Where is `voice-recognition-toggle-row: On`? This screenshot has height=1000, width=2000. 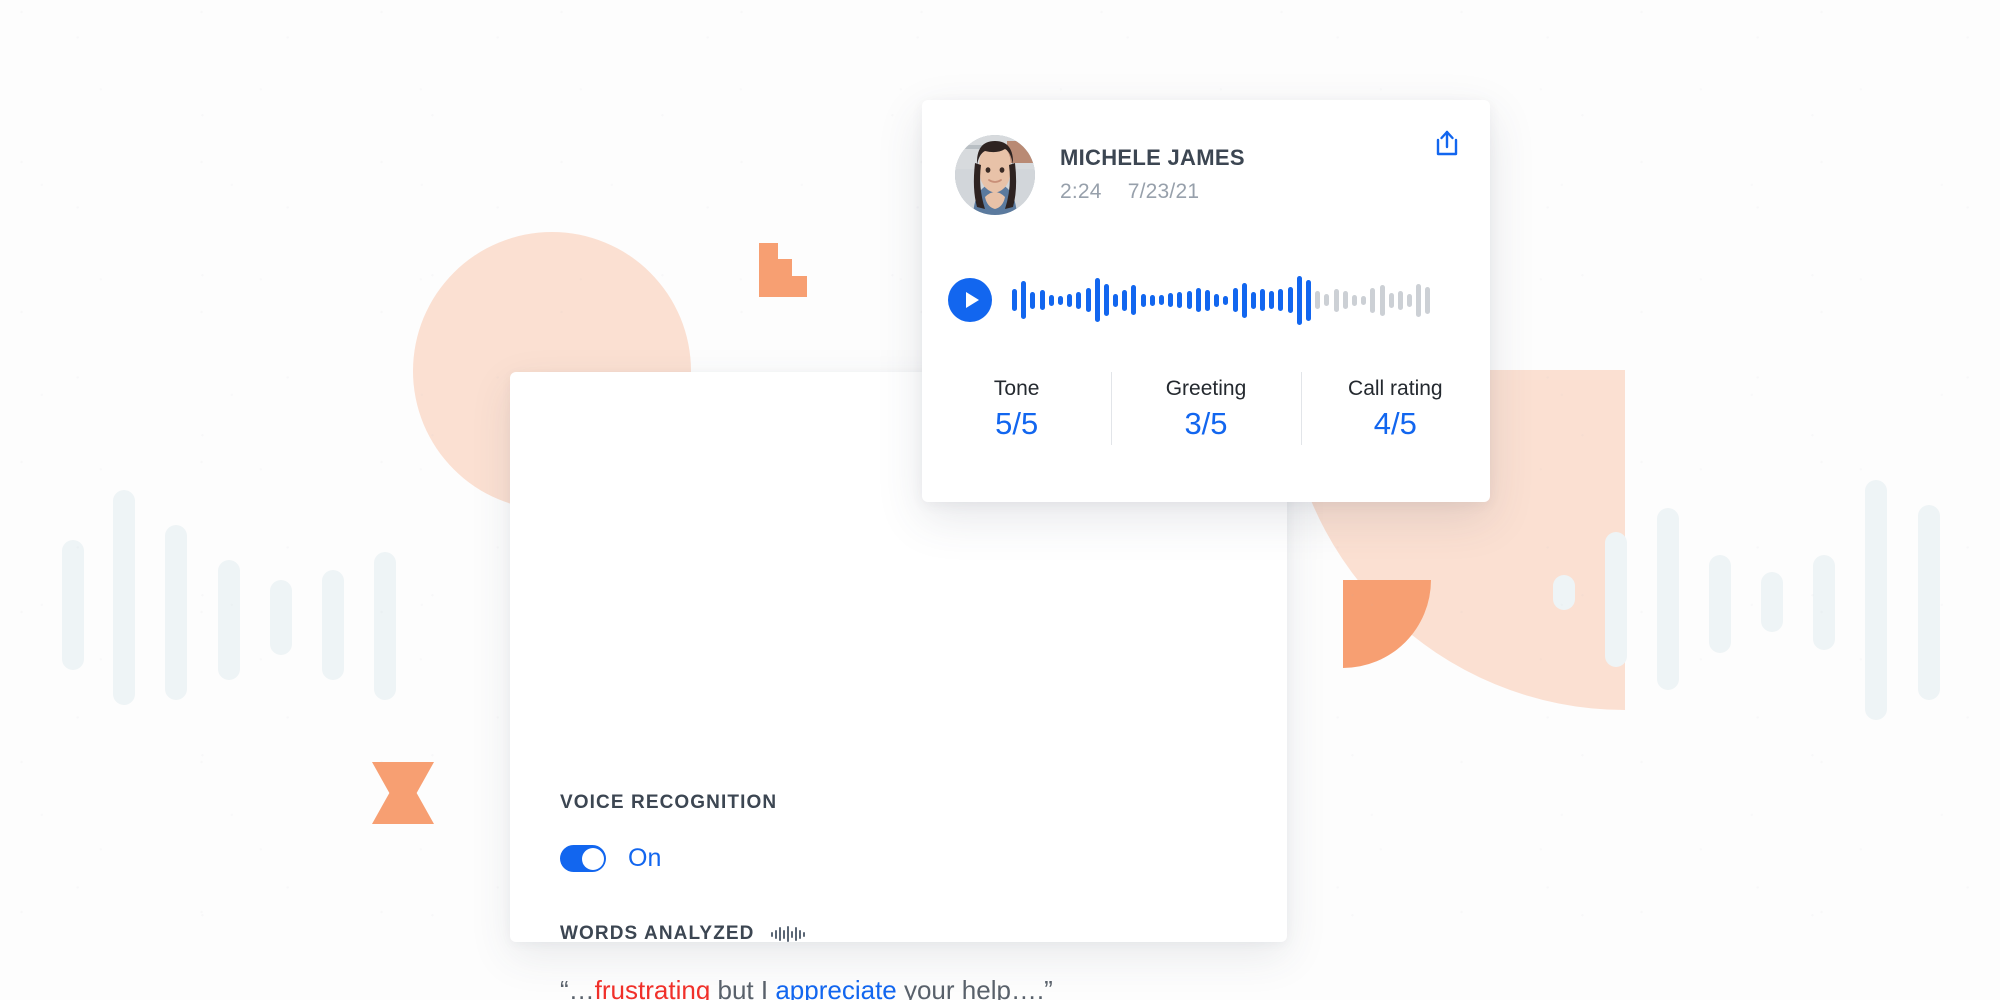 voice-recognition-toggle-row: On is located at coordinates (610, 858).